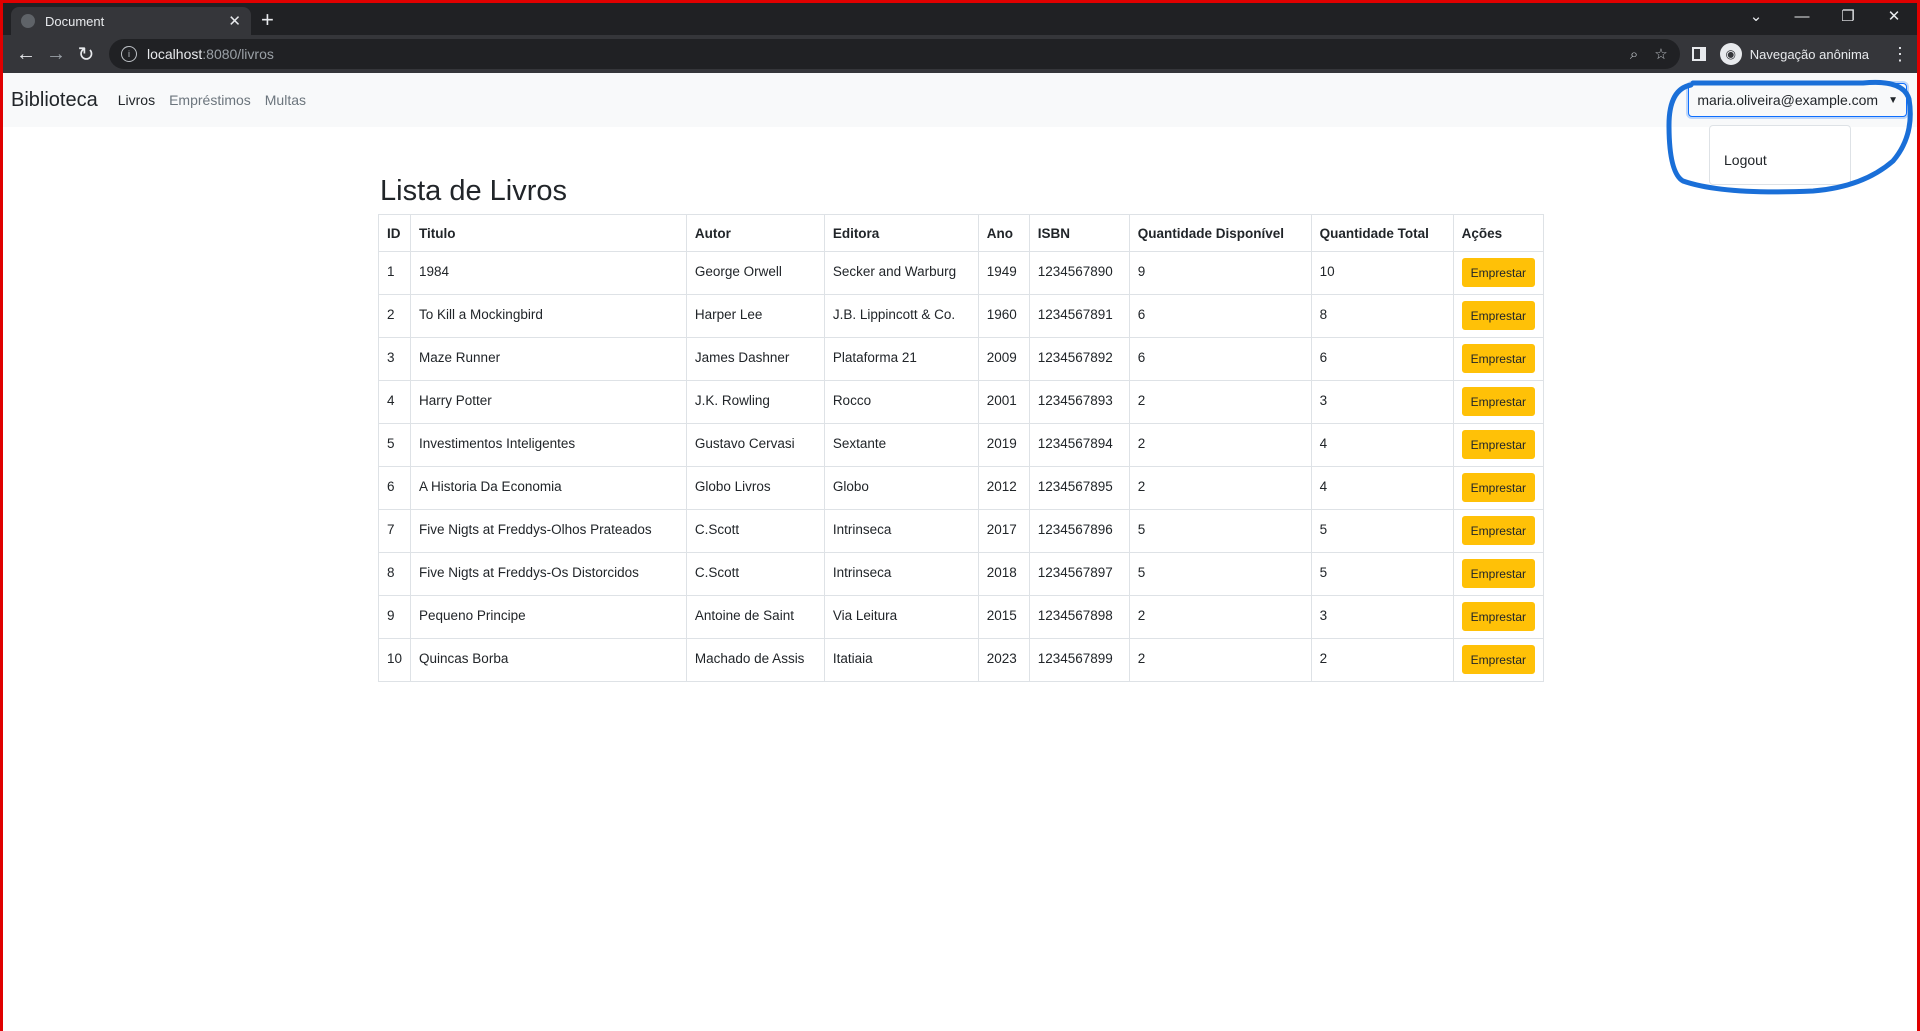 This screenshot has width=1920, height=1031. What do you see at coordinates (1220, 359) in the screenshot?
I see `cell-qtd-disponivel: 6` at bounding box center [1220, 359].